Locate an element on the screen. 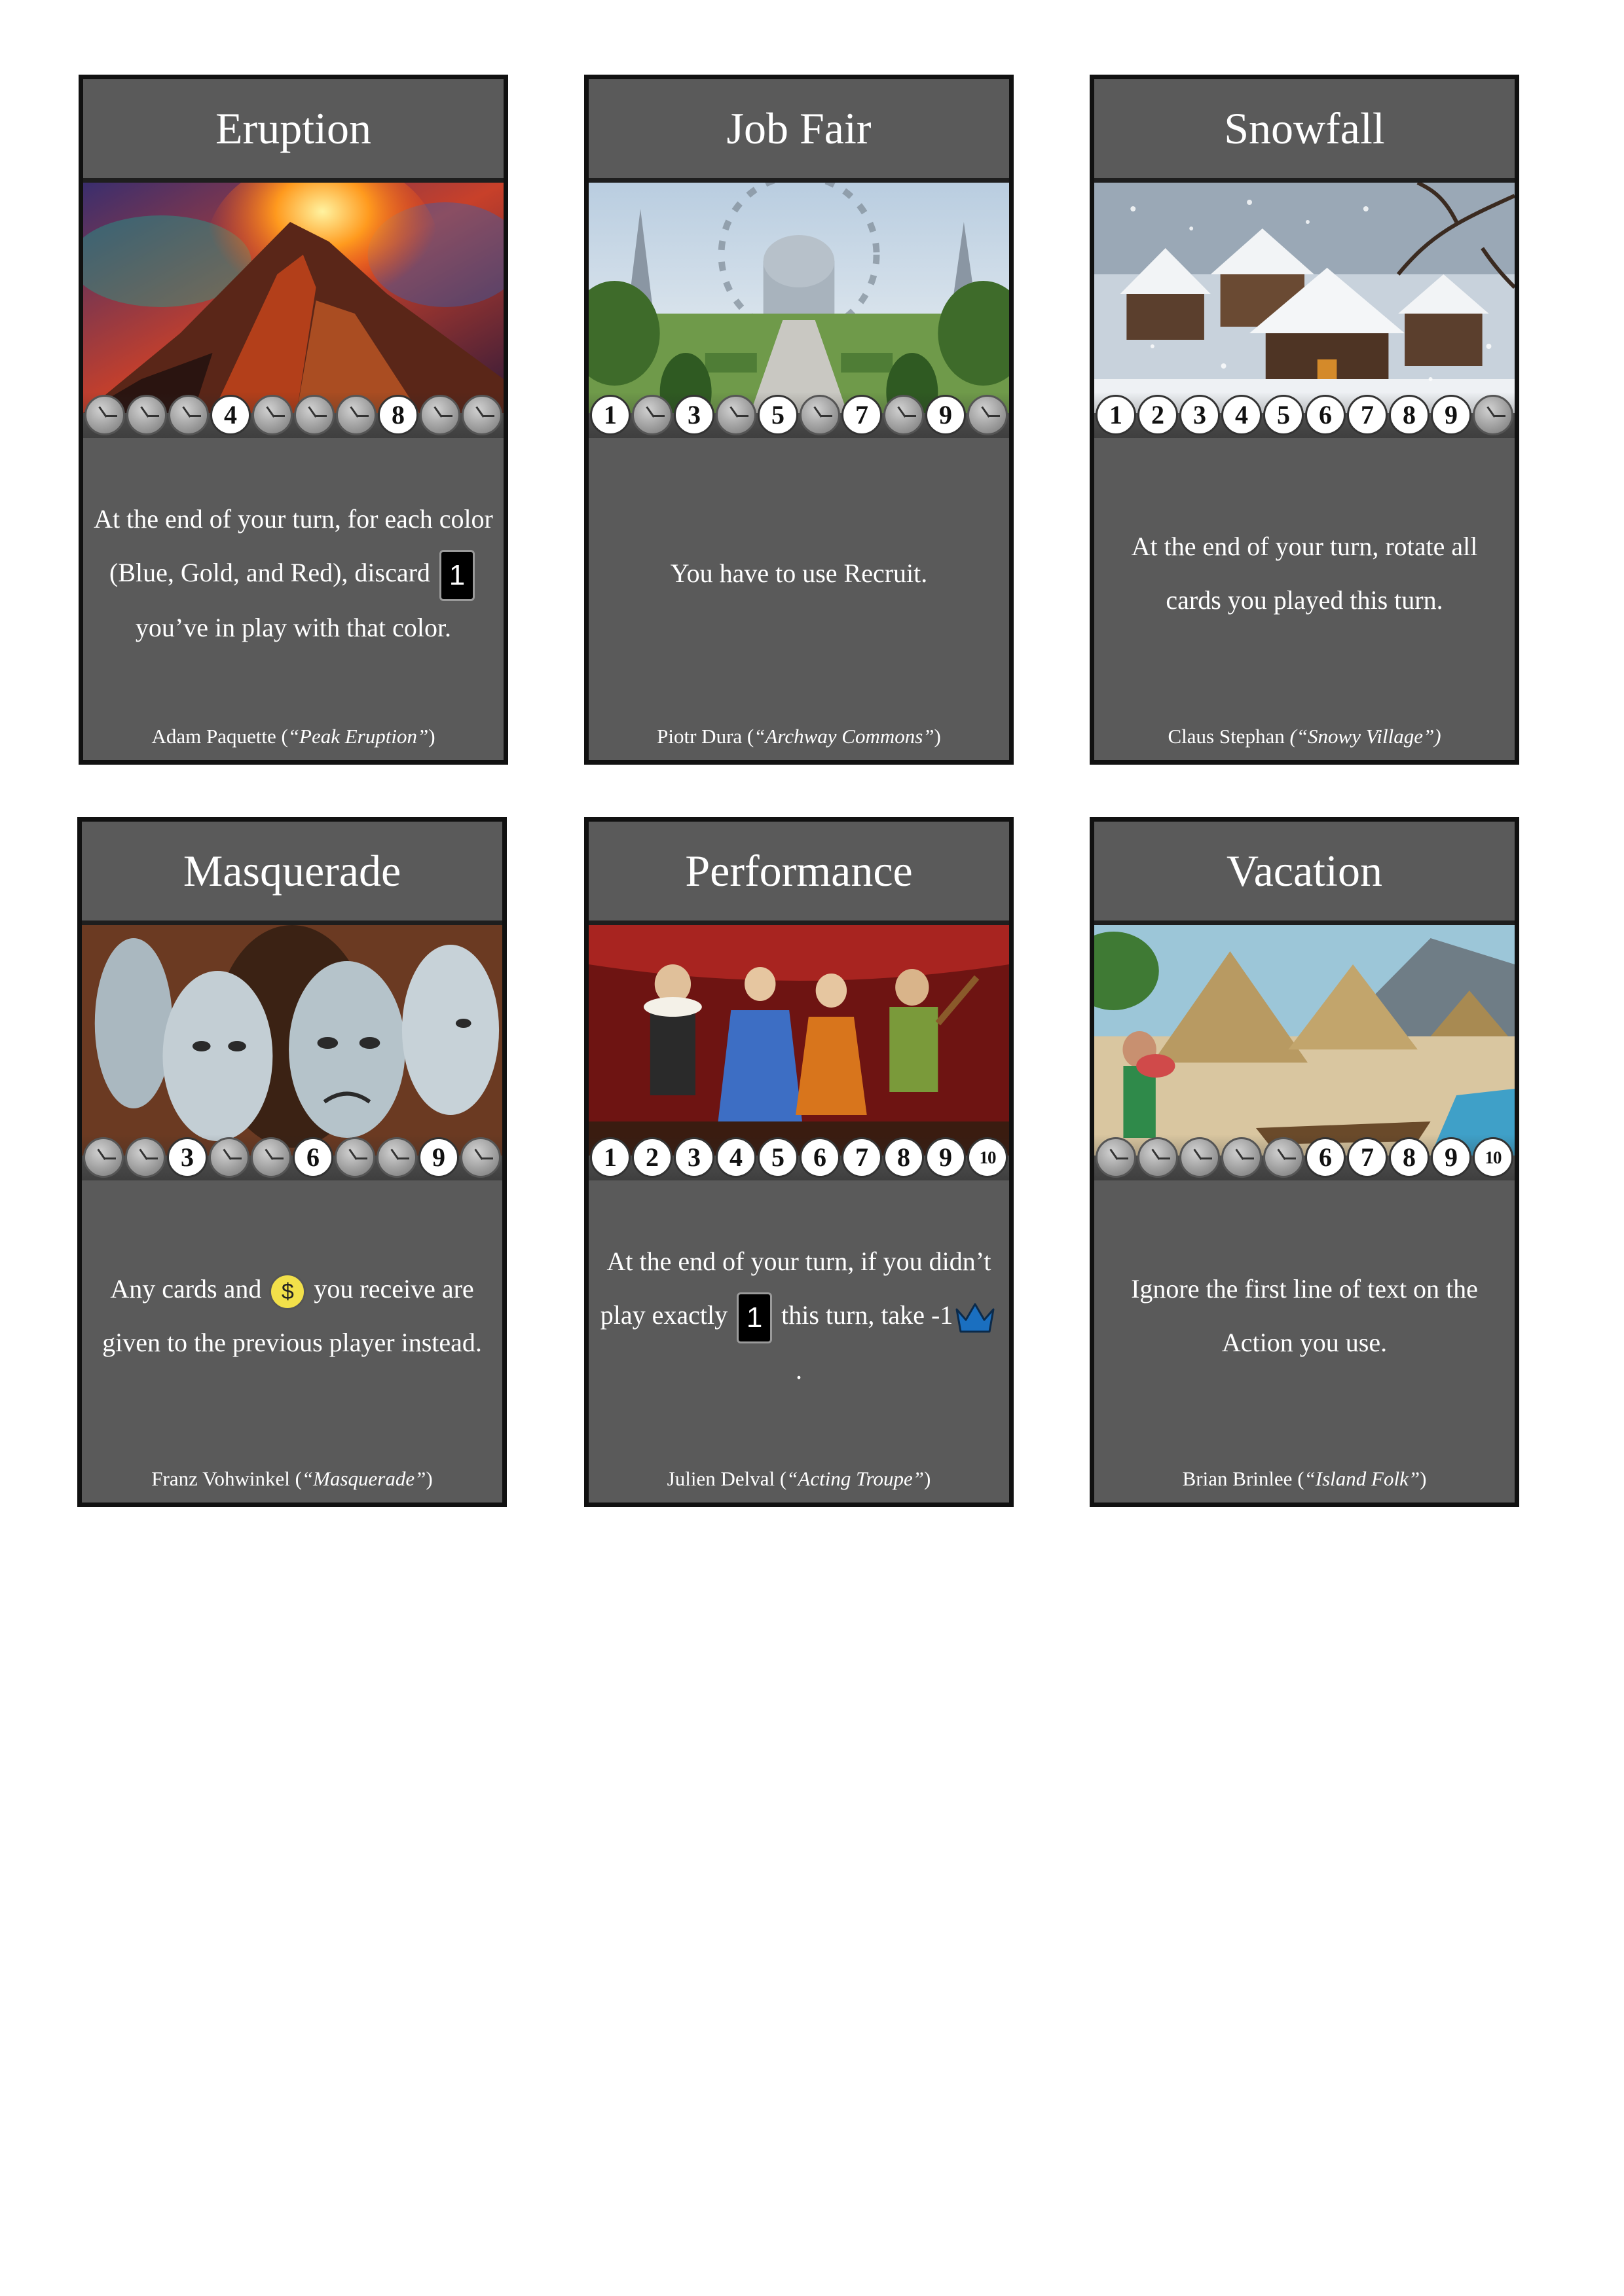 This screenshot has height=2296, width=1624. crown-icon is located at coordinates (975, 1318).